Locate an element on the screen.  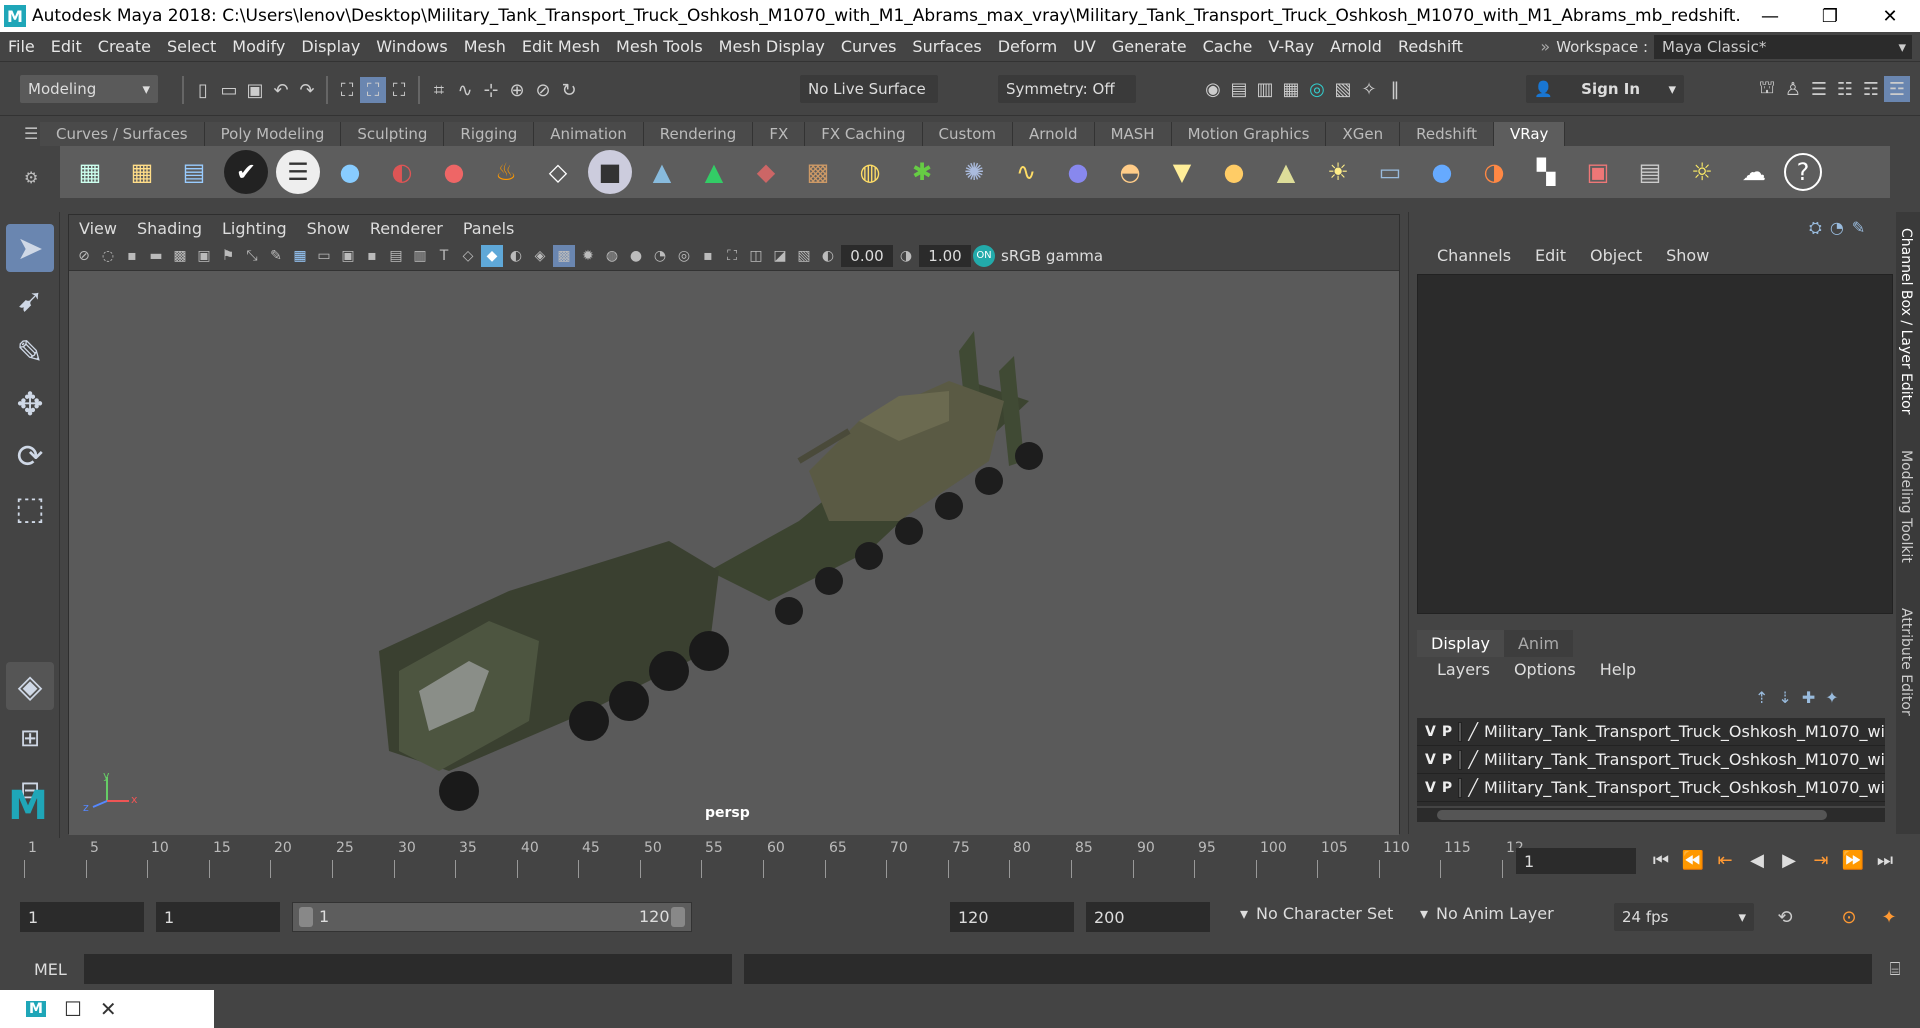
close-button: ✕ is located at coordinates (1890, 16).